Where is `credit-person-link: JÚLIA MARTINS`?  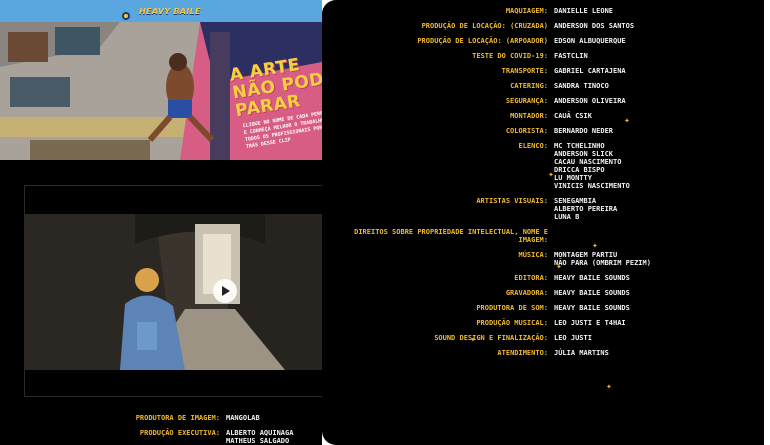 credit-person-link: JÚLIA MARTINS is located at coordinates (654, 353).